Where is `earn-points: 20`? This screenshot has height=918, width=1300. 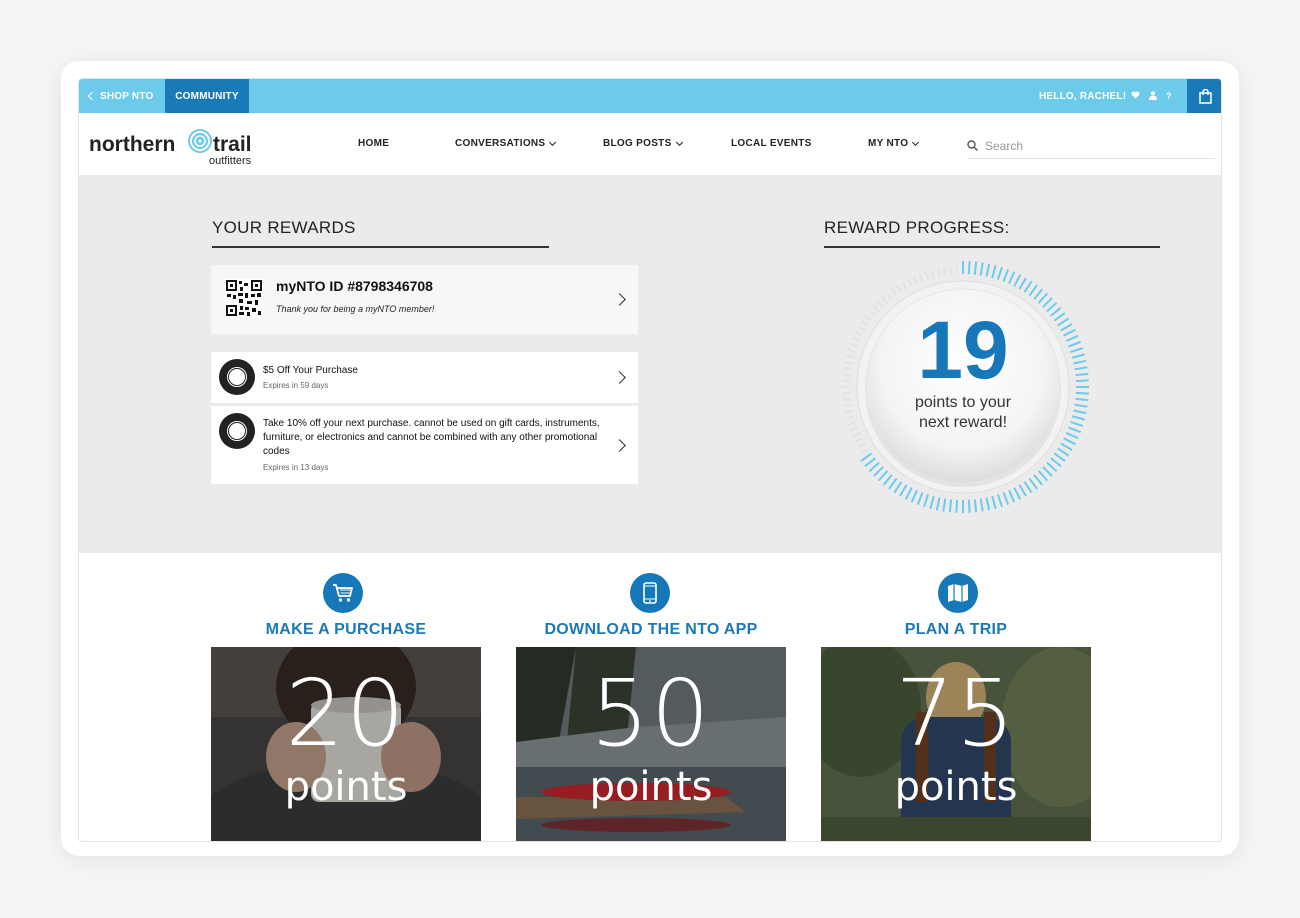
earn-points: 20 is located at coordinates (346, 713).